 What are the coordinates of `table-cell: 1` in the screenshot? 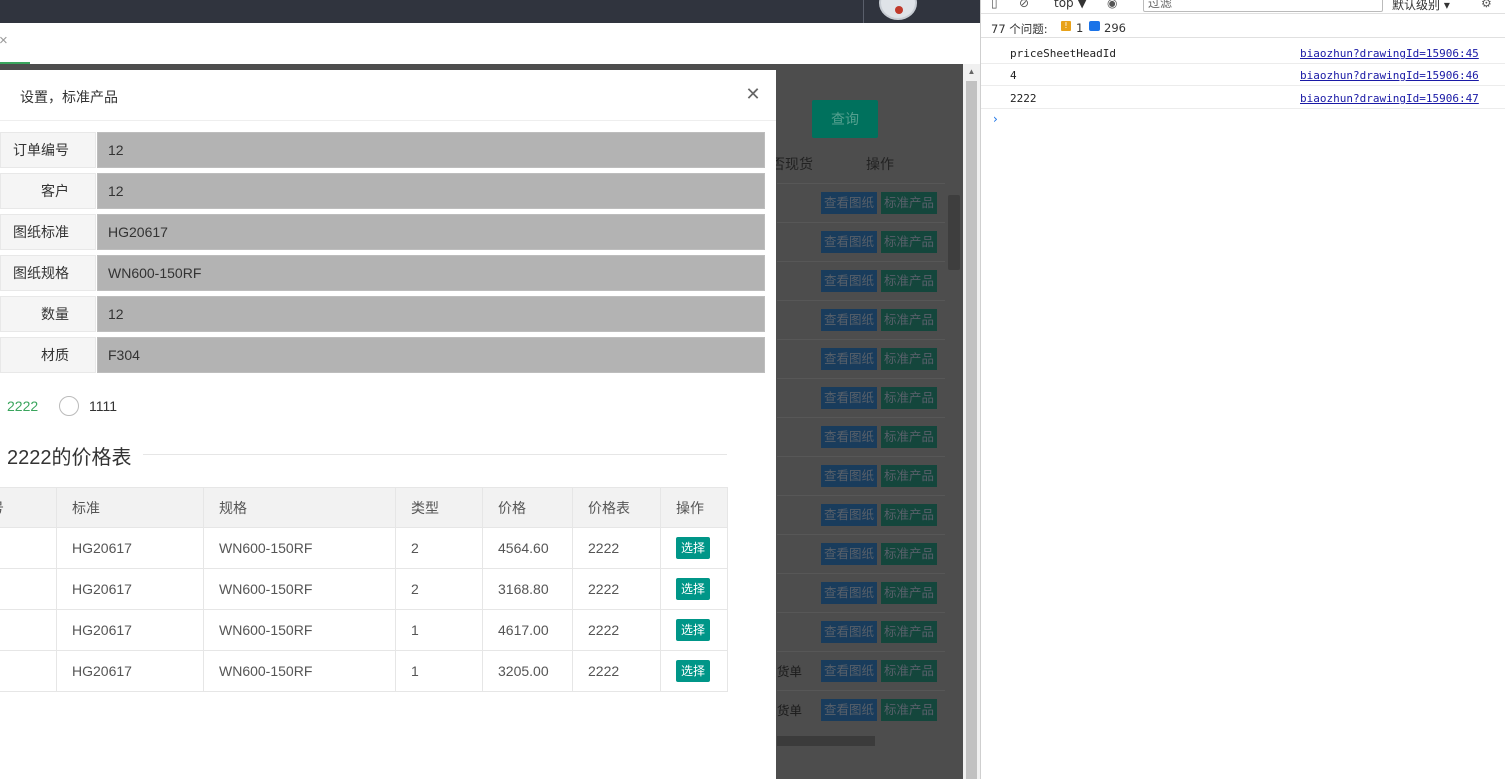 It's located at (439, 630).